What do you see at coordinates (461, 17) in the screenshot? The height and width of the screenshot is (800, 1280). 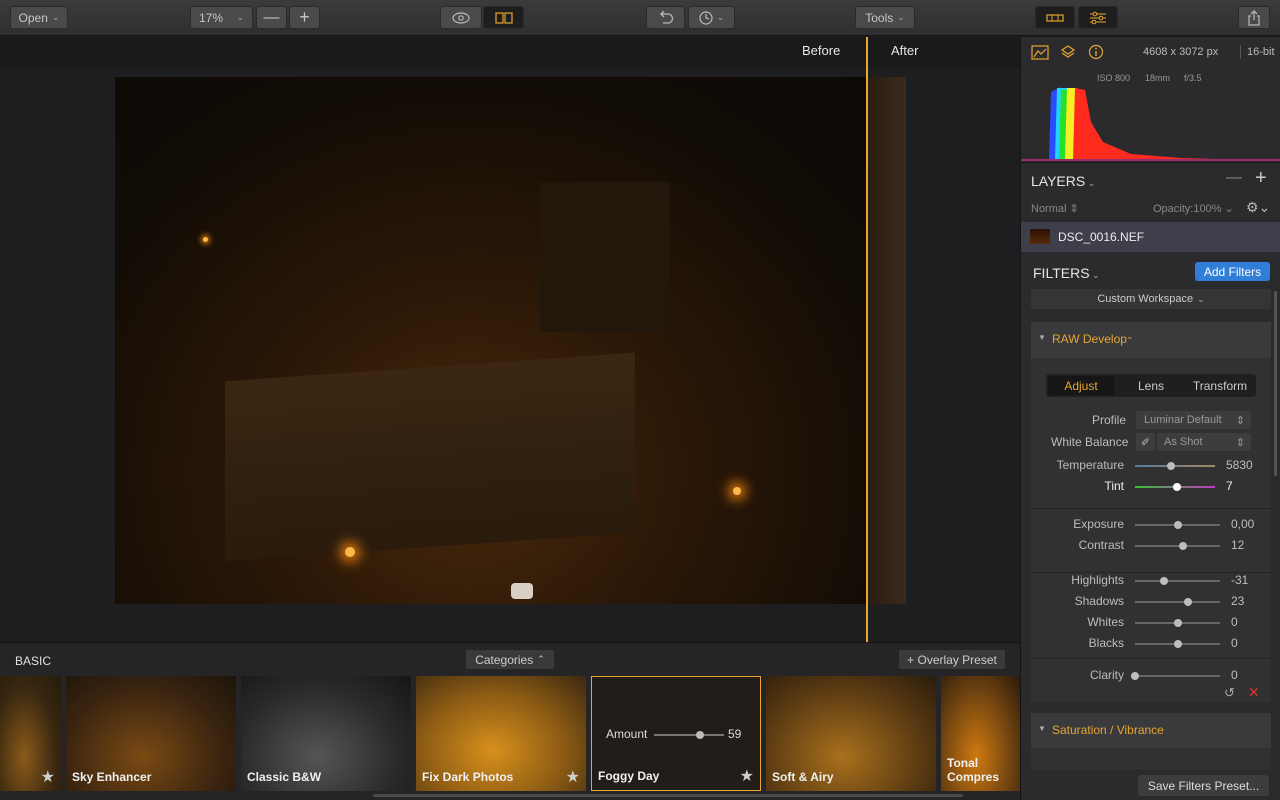 I see `preview-button` at bounding box center [461, 17].